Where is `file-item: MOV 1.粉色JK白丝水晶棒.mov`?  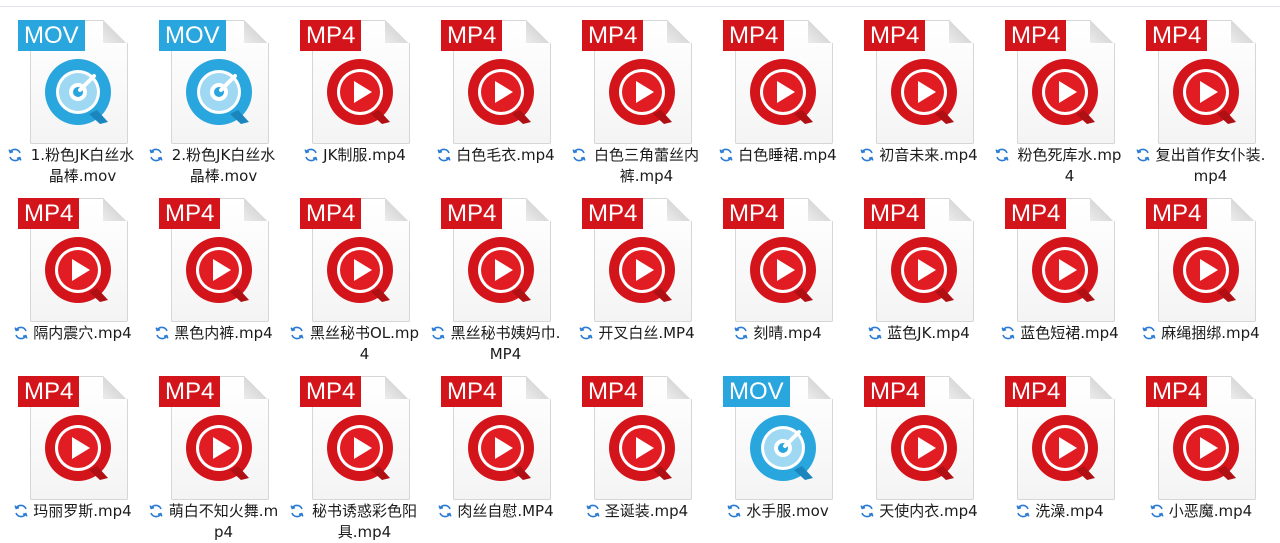
file-item: MOV 1.粉色JK白丝水晶棒.mov is located at coordinates (72, 97).